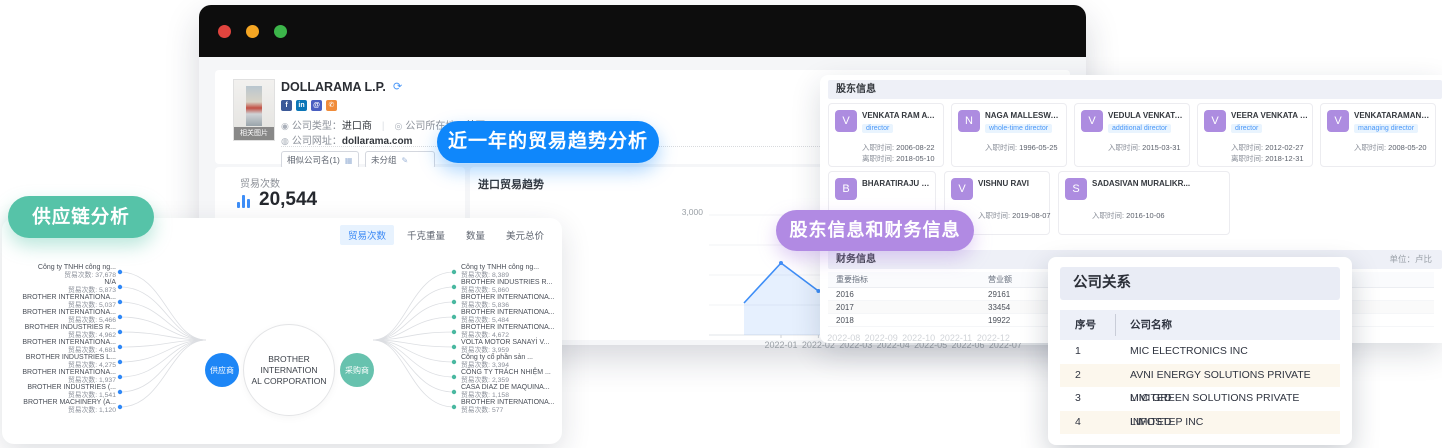 The width and height of the screenshot is (1442, 448). I want to click on finance-year: 2016, so click(845, 294).